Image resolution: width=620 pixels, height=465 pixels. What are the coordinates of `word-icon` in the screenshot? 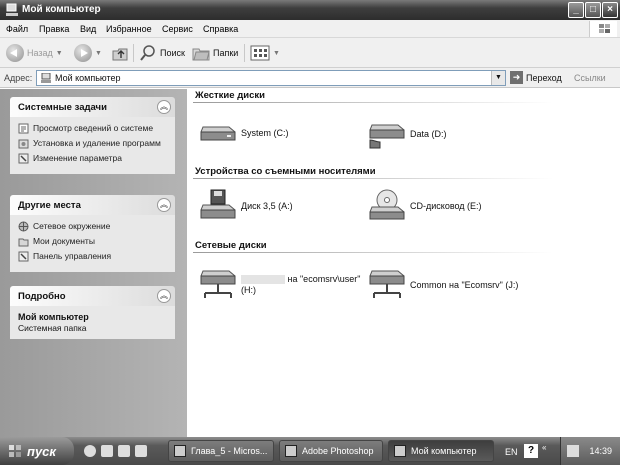 It's located at (180, 451).